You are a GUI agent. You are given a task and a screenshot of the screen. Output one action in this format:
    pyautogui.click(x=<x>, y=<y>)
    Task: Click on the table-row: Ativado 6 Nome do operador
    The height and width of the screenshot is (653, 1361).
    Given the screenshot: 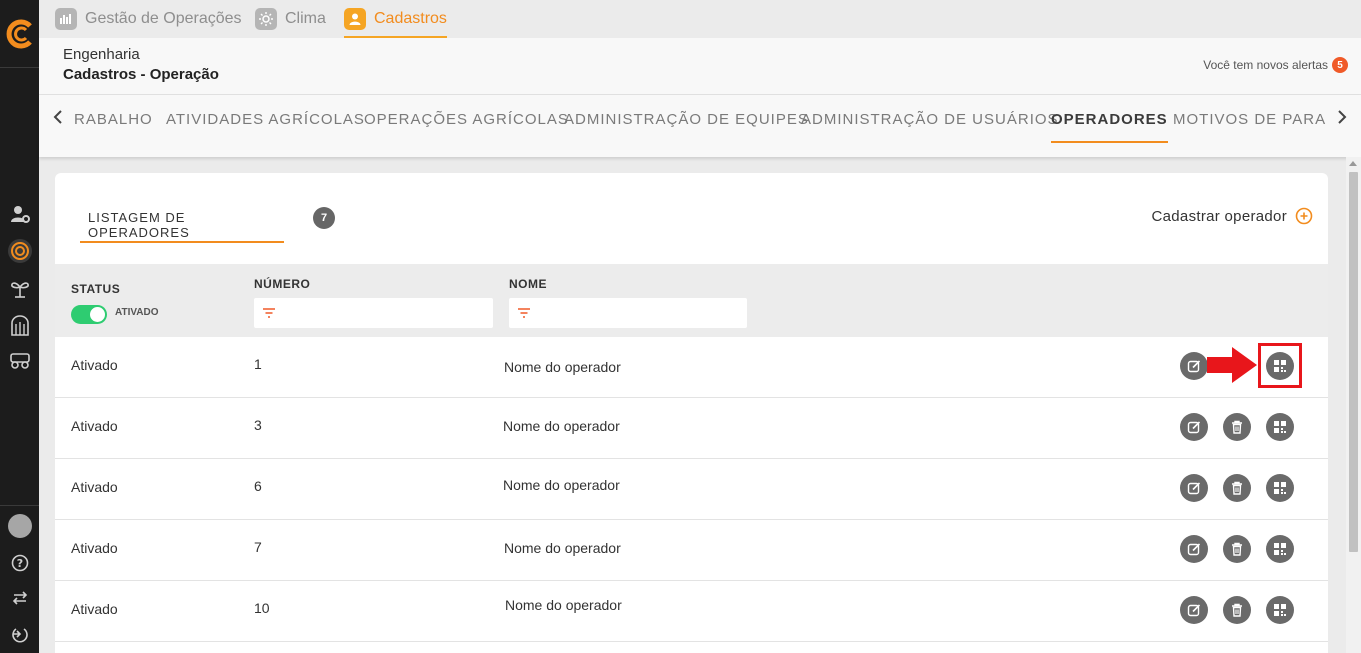 What is the action you would take?
    pyautogui.click(x=691, y=489)
    